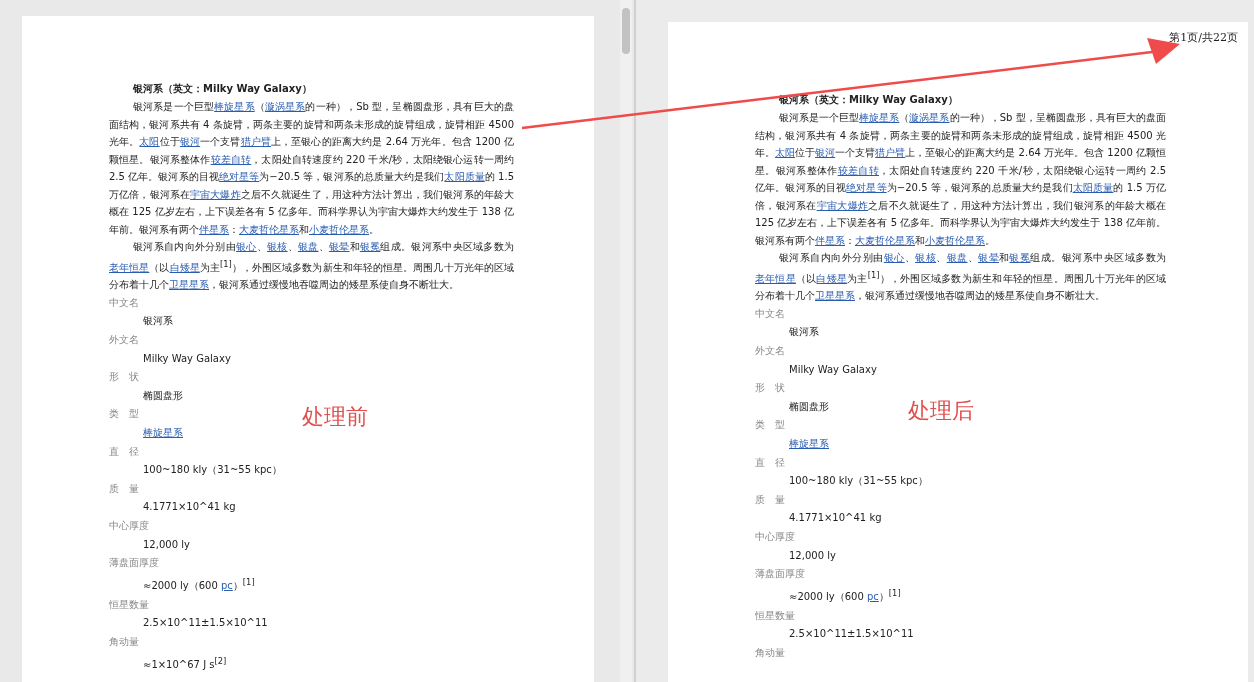 This screenshot has height=682, width=1254. What do you see at coordinates (222, 89) in the screenshot?
I see `article-heading: 银河系（英文：Milky Way Galaxy）` at bounding box center [222, 89].